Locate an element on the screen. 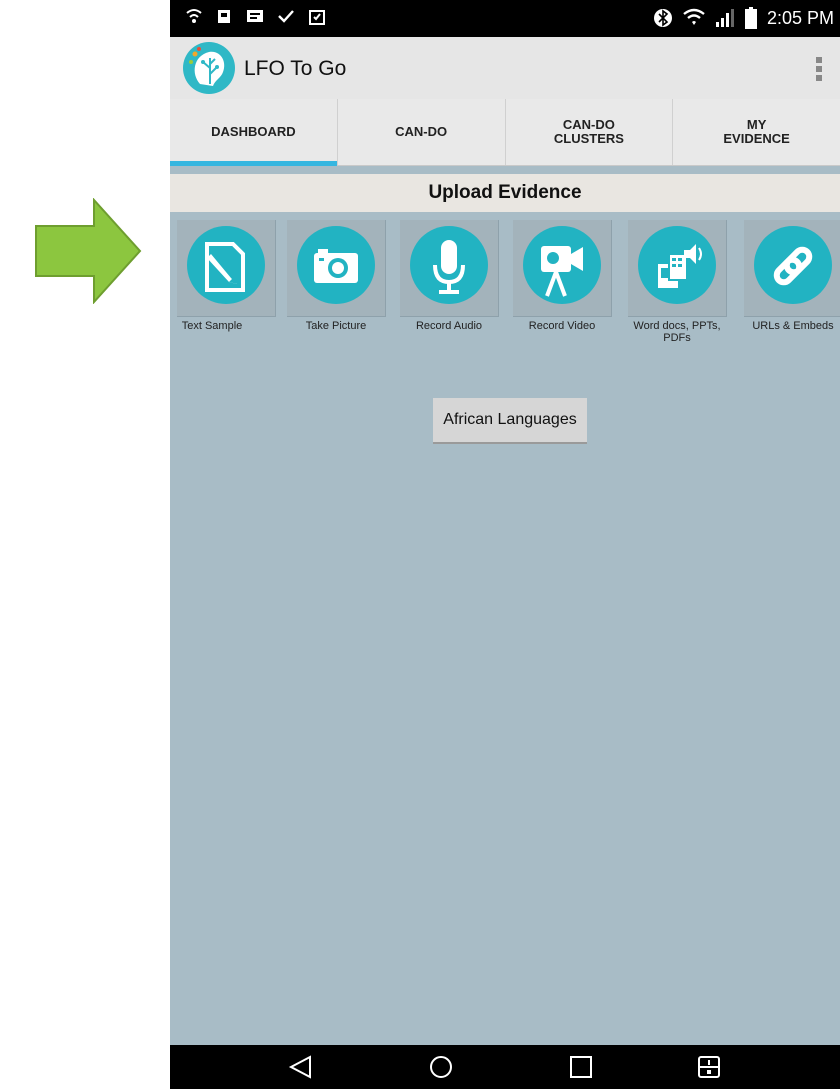  microphone-icon is located at coordinates (449, 267).